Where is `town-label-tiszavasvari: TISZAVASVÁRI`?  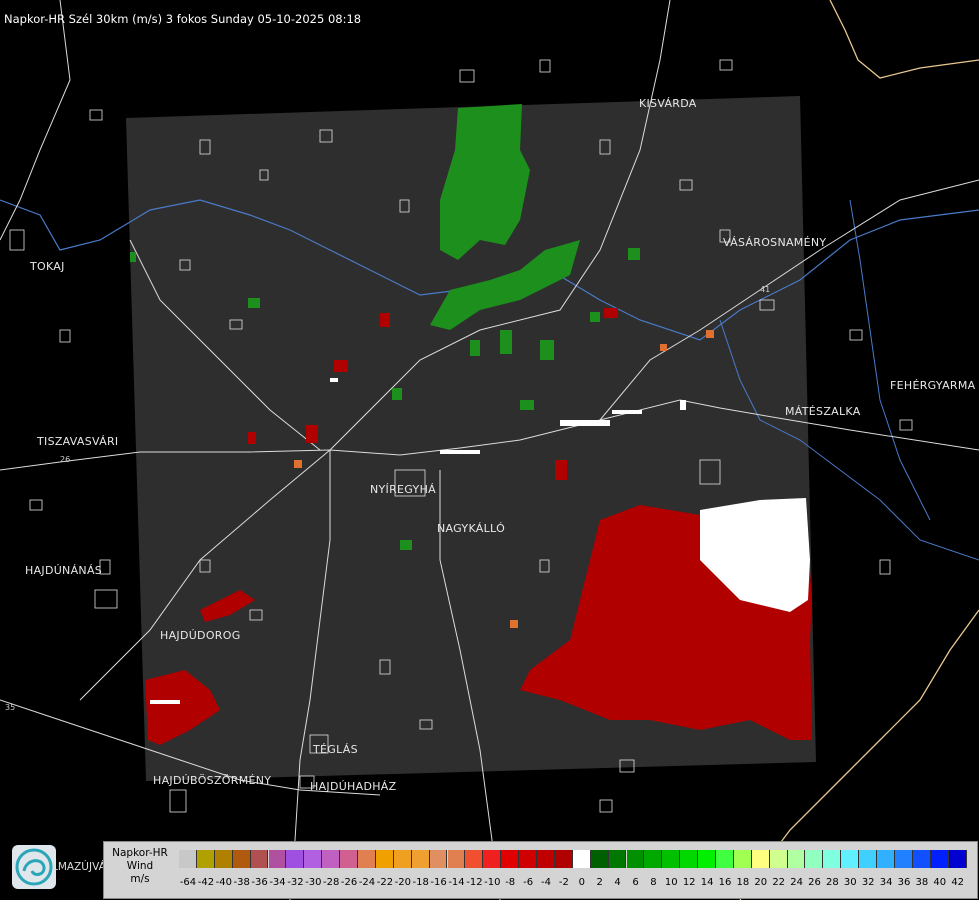 town-label-tiszavasvari: TISZAVASVÁRI is located at coordinates (78, 441).